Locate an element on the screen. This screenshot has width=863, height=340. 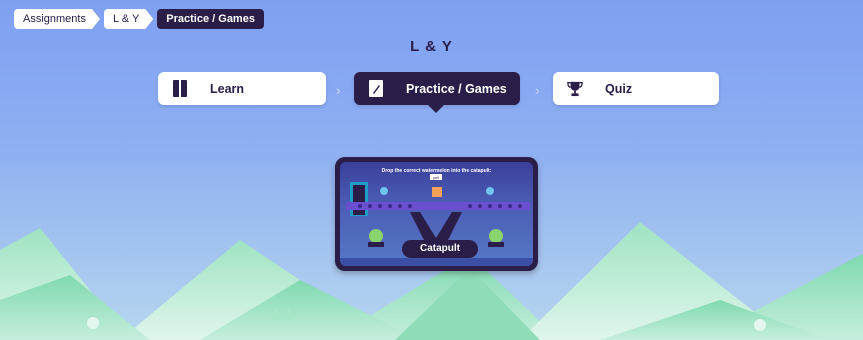
breadcrumb-current: Practice / Games is located at coordinates (210, 19).